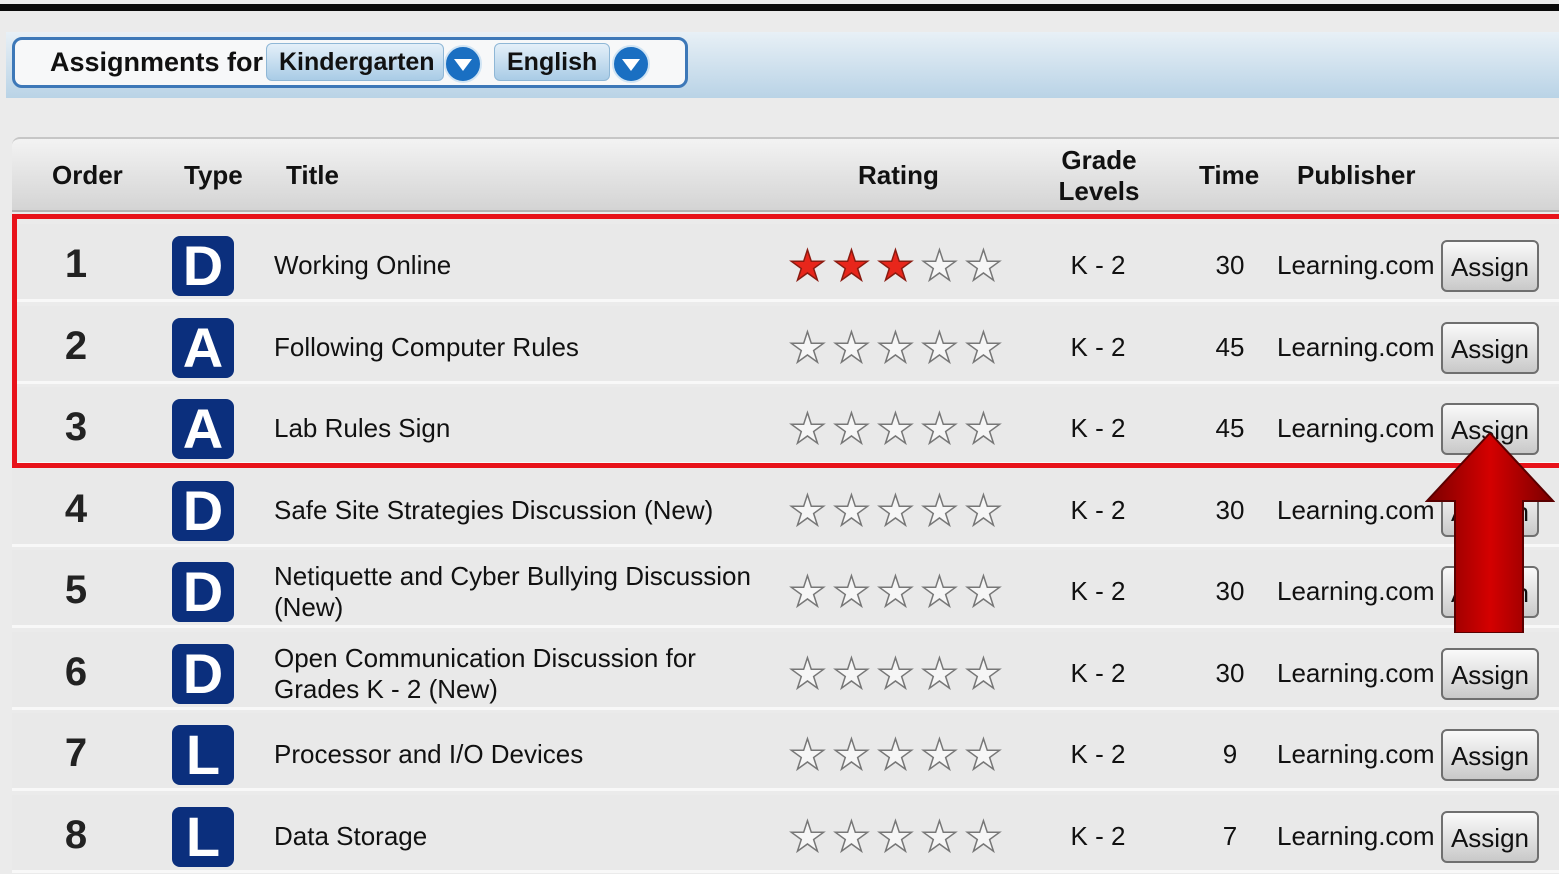 The width and height of the screenshot is (1559, 874). Describe the element at coordinates (76, 753) in the screenshot. I see `row-order: 7` at that location.